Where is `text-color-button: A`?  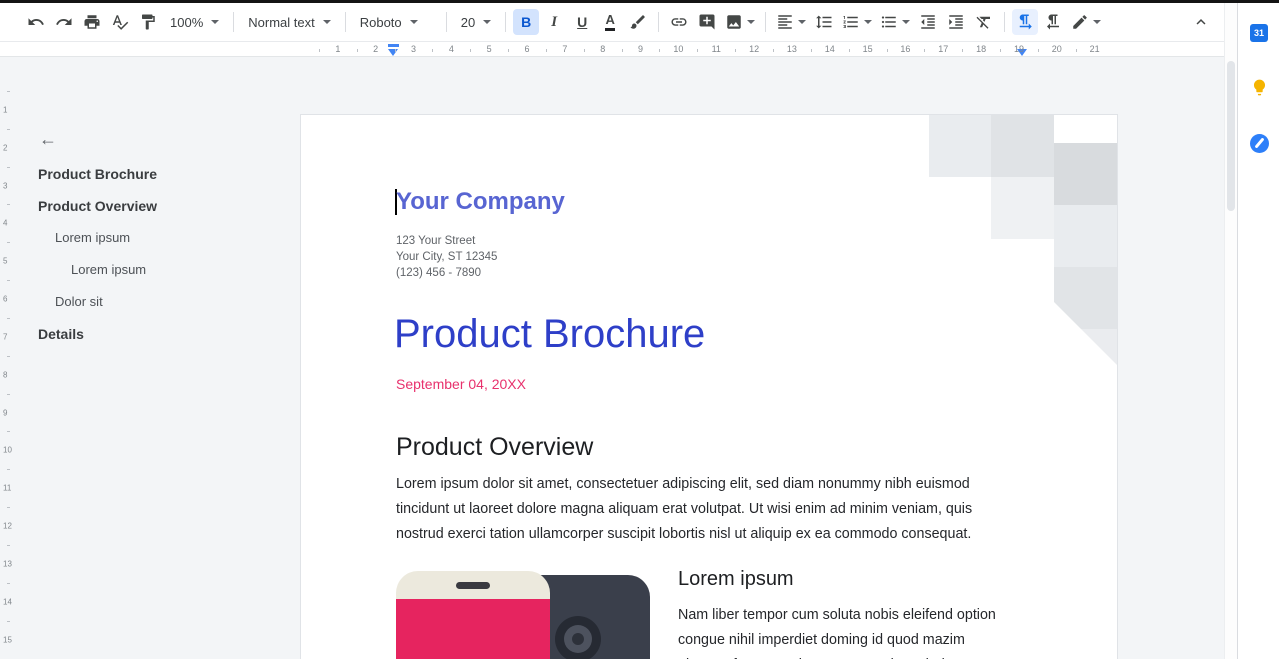
text-color-button: A is located at coordinates (610, 22).